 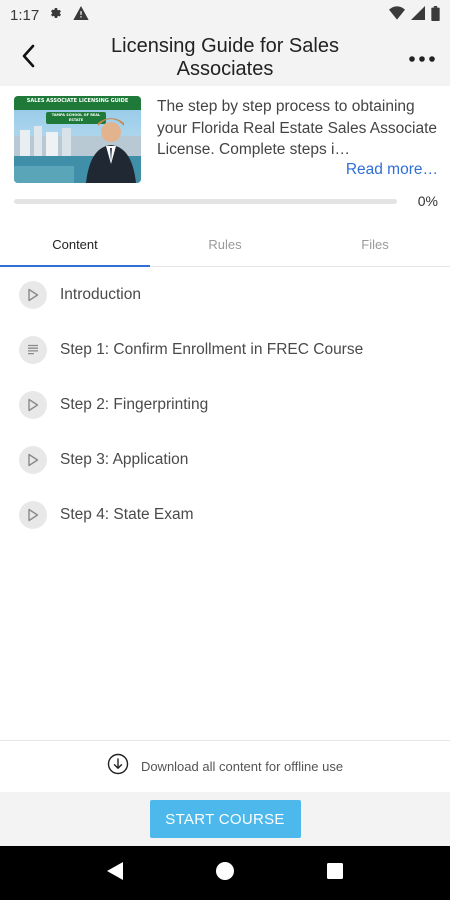 What do you see at coordinates (77, 101) in the screenshot?
I see `thumbnail-banner-text: SALES ASSOCIATE LICENSING GUIDE` at bounding box center [77, 101].